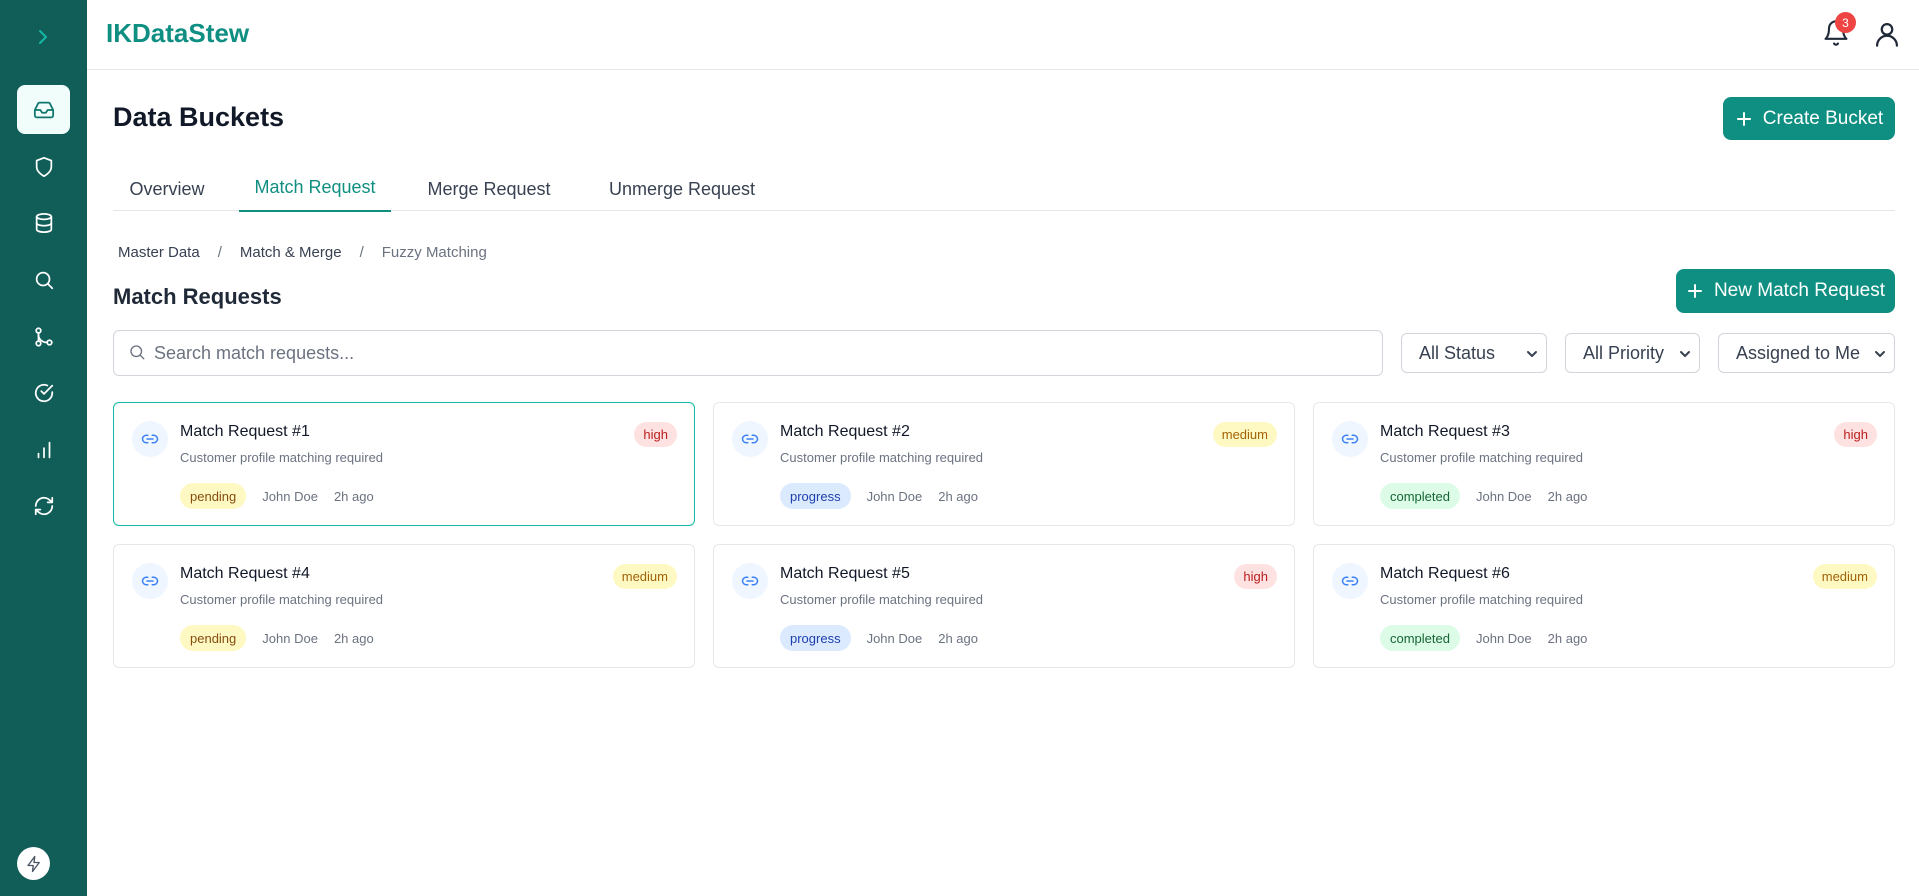  I want to click on user-menu-button, so click(1887, 34).